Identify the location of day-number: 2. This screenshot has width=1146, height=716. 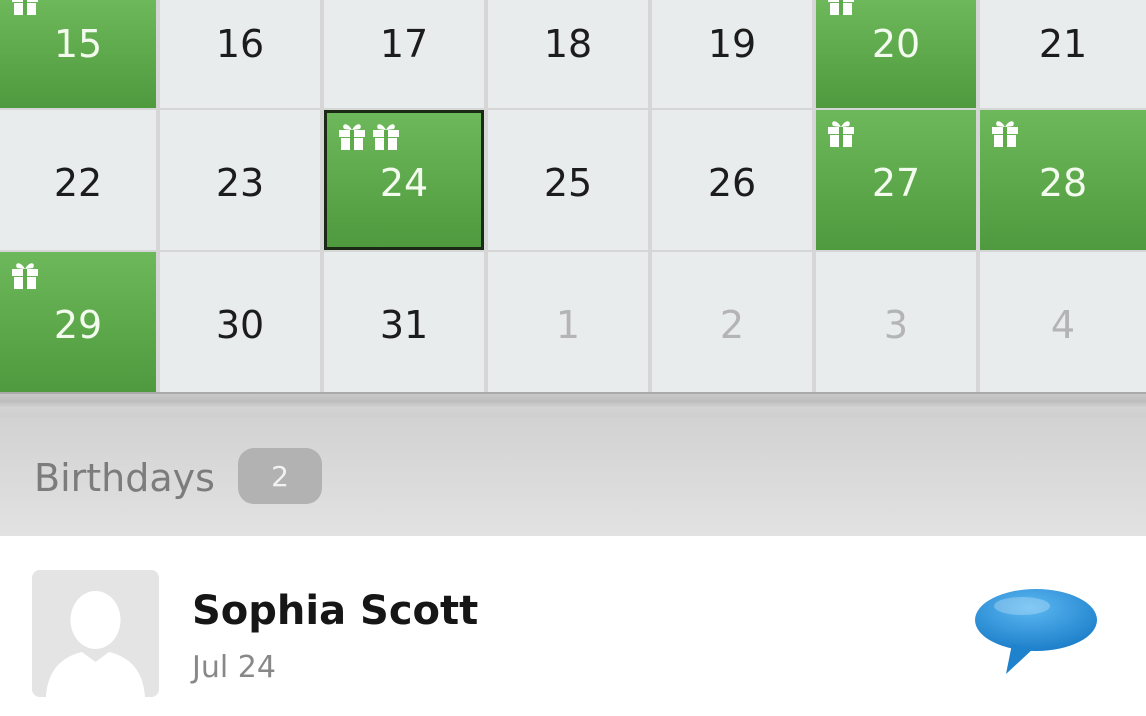
(732, 325).